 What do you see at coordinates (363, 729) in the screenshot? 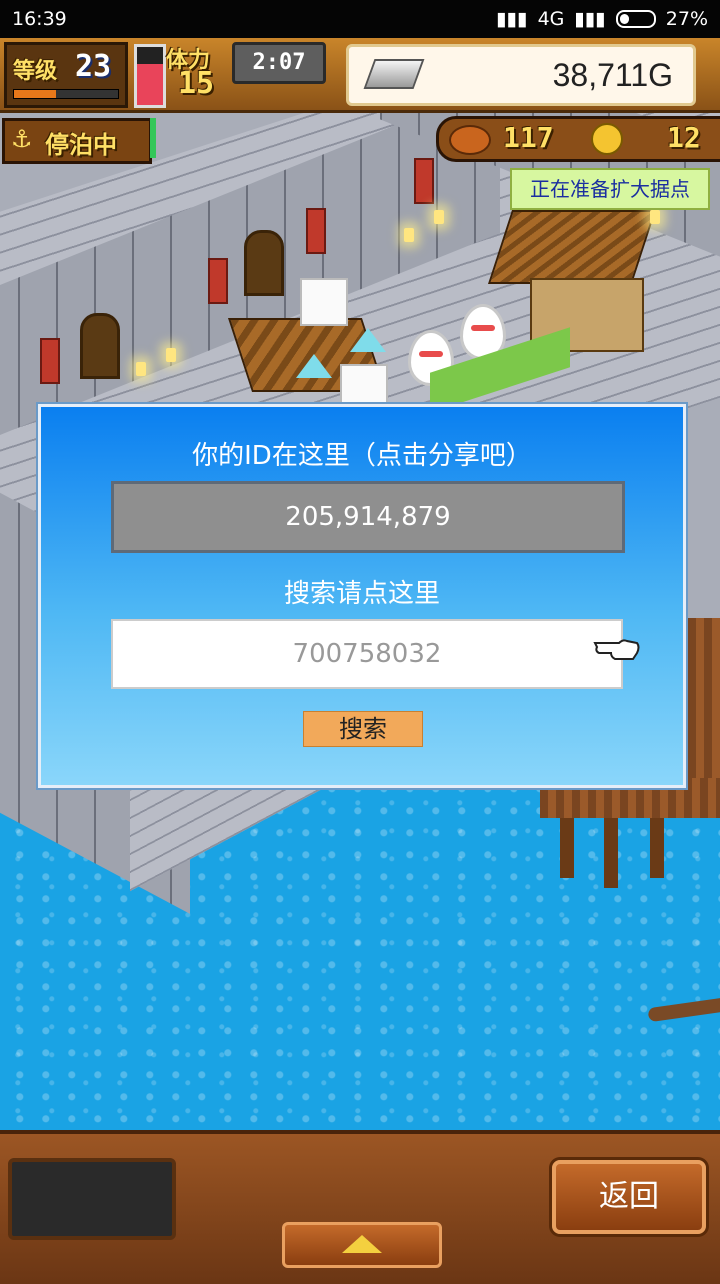
I see `search-button: 搜索` at bounding box center [363, 729].